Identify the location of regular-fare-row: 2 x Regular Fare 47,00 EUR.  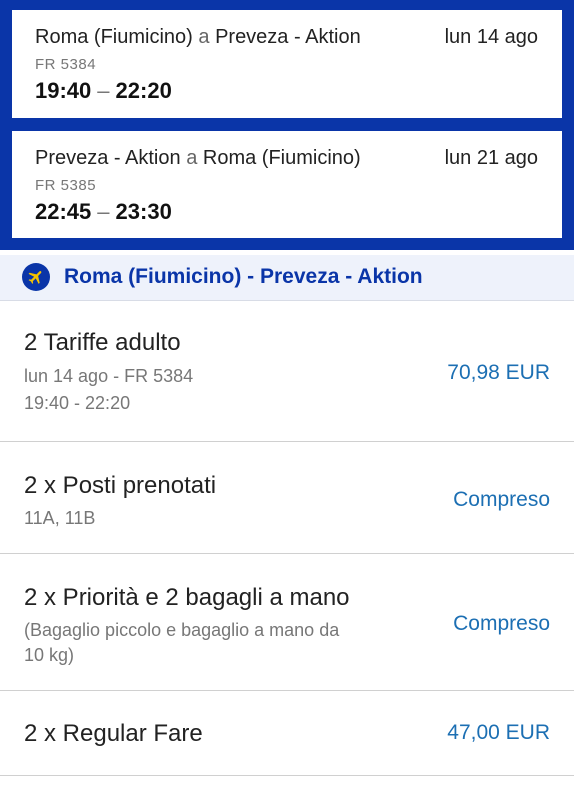
(287, 733).